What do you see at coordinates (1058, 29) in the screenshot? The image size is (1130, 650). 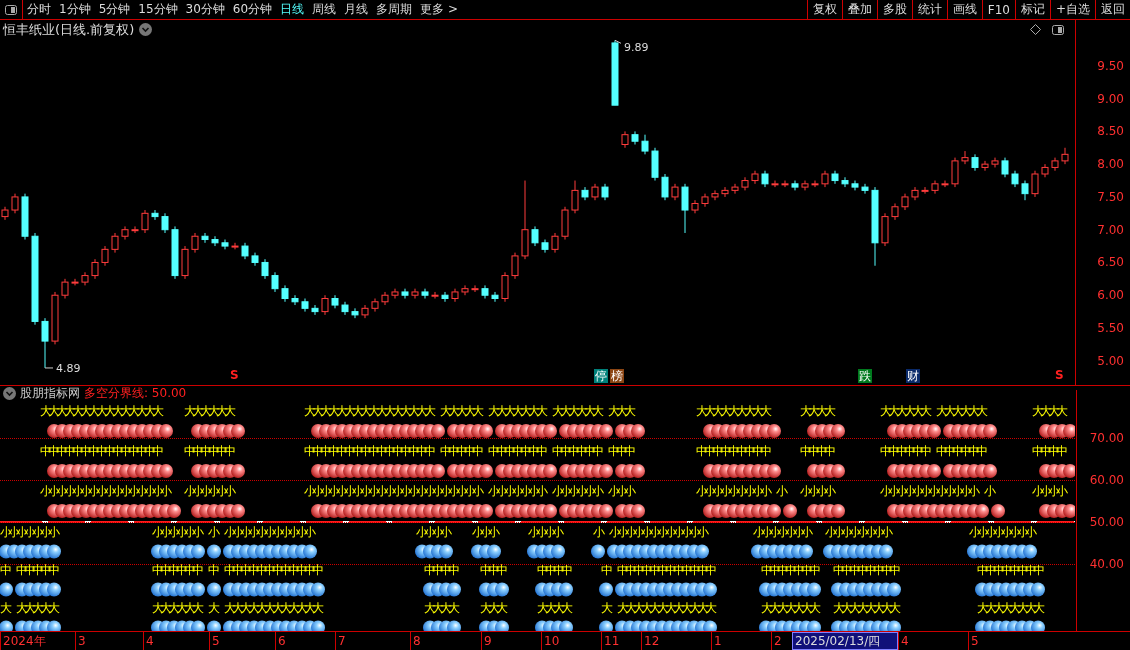 I see `panel-toggle-icon` at bounding box center [1058, 29].